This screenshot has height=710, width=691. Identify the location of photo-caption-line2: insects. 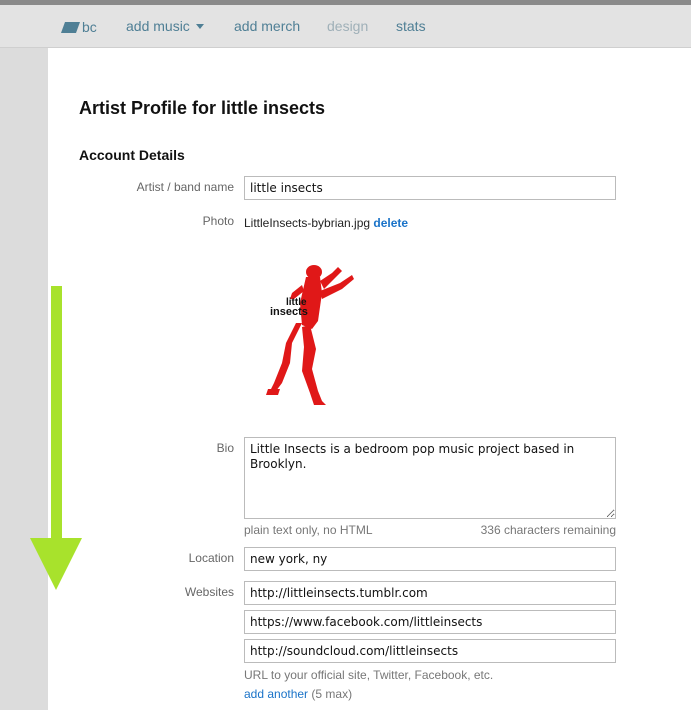
(289, 312).